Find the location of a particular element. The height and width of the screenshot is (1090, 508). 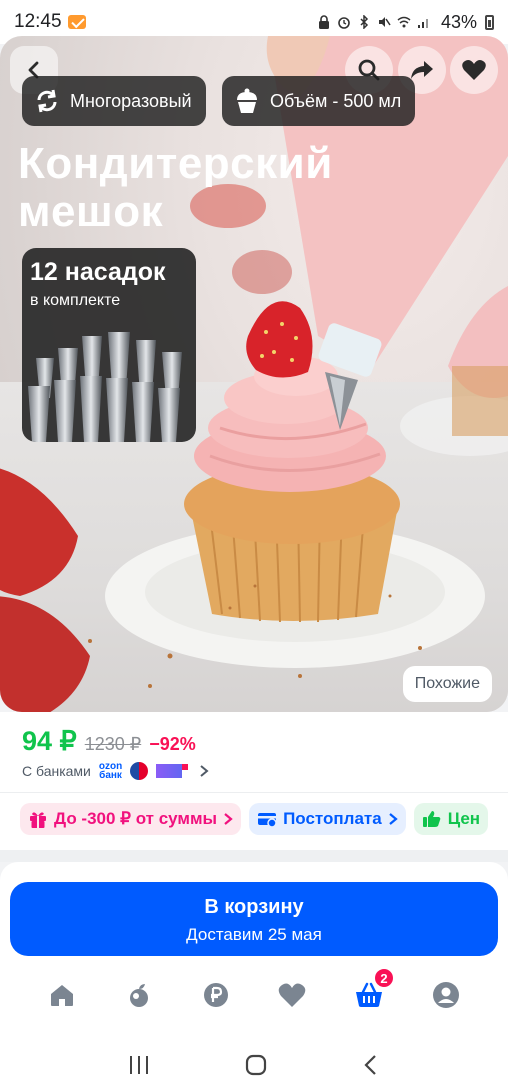

chip-price-label: Цен is located at coordinates (464, 818).